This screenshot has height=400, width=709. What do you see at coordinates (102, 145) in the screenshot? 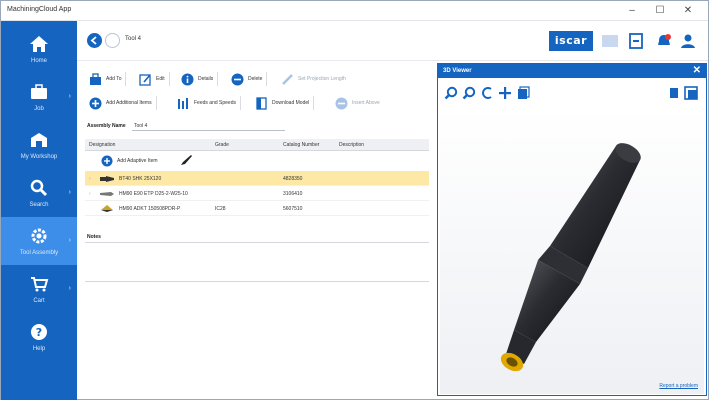
I see `column-header-designation: Designation` at bounding box center [102, 145].